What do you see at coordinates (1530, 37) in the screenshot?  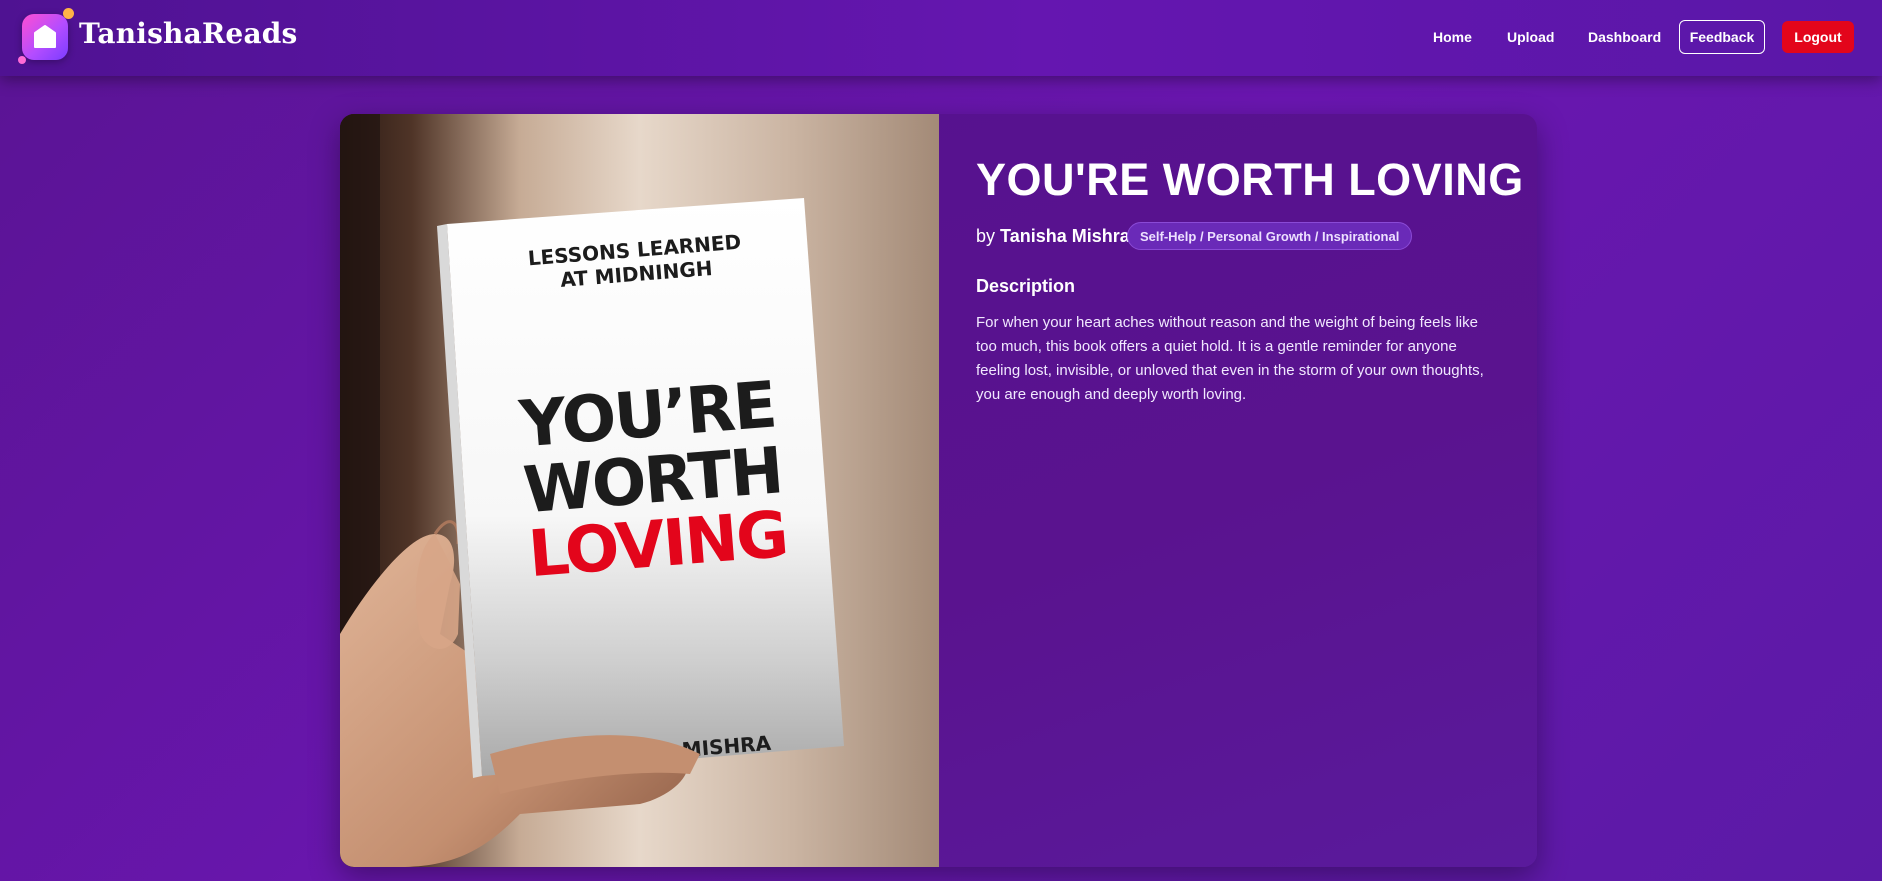 I see `nav-upload-link: Upload` at bounding box center [1530, 37].